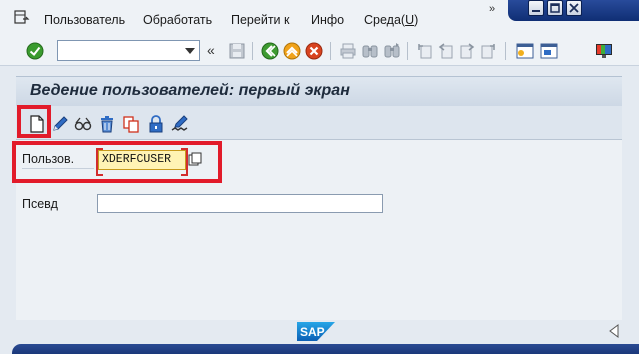 The height and width of the screenshot is (354, 639). What do you see at coordinates (131, 124) in the screenshot?
I see `copy-icon` at bounding box center [131, 124].